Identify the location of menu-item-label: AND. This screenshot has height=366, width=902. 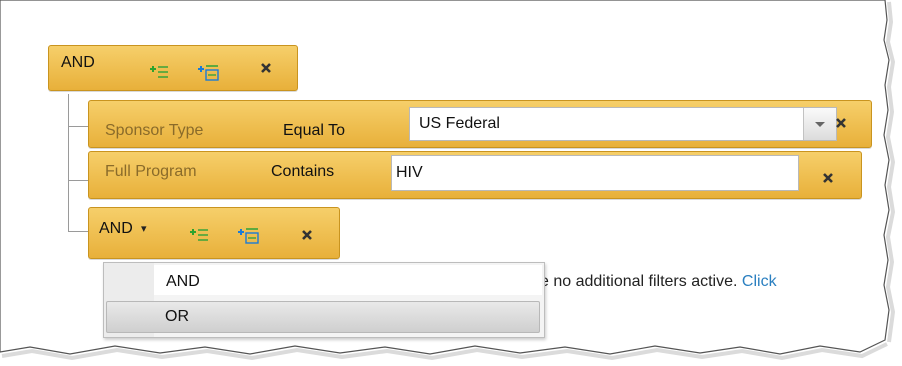
(183, 281).